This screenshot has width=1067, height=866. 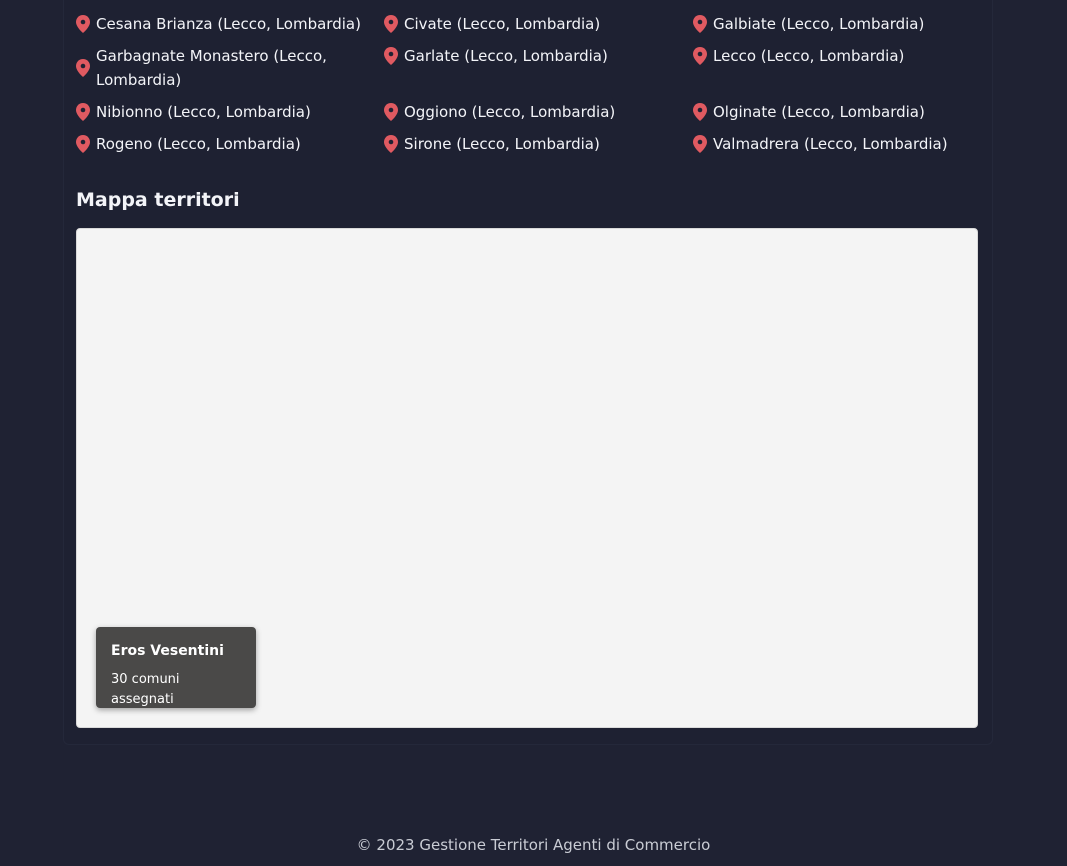 What do you see at coordinates (819, 24) in the screenshot?
I see `municipality-label: Galbiate (Lecco, Lombardia)` at bounding box center [819, 24].